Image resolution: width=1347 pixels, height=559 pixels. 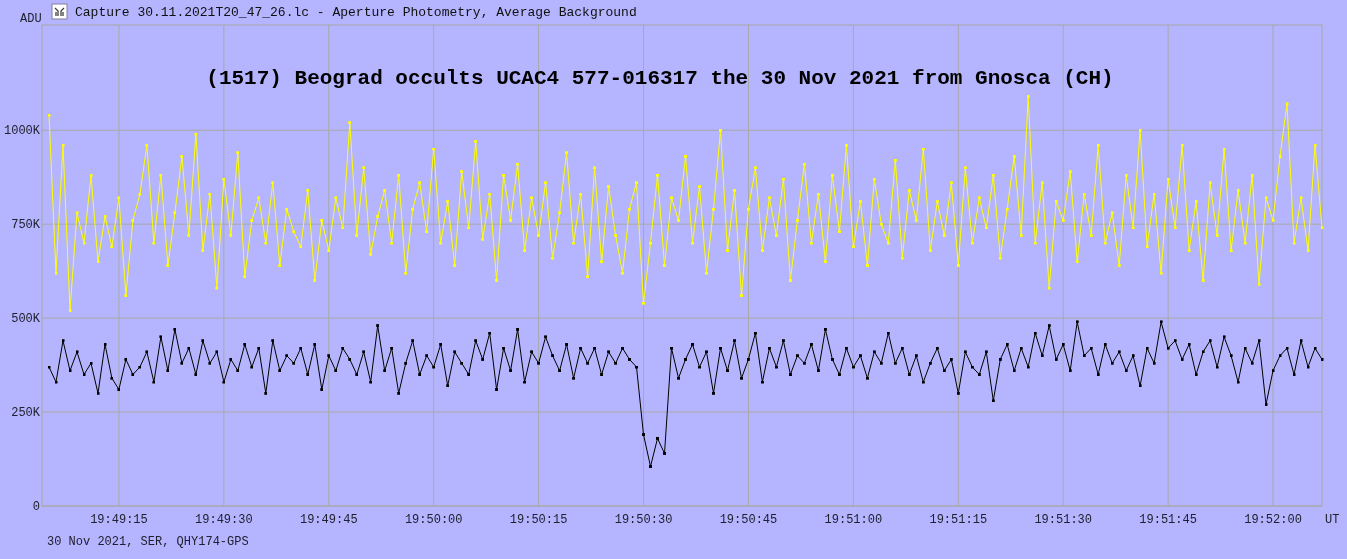 What do you see at coordinates (1168, 520) in the screenshot?
I see `axis-tick-label: 19:51:45` at bounding box center [1168, 520].